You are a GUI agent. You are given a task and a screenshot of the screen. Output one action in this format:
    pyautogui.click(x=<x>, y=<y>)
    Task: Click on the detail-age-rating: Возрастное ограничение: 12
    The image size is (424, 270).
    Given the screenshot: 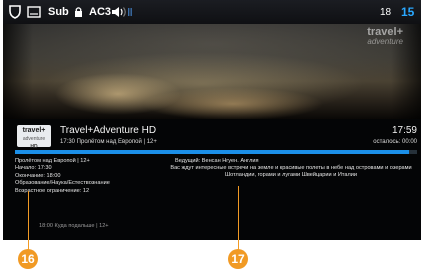 What is the action you would take?
    pyautogui.click(x=52, y=190)
    